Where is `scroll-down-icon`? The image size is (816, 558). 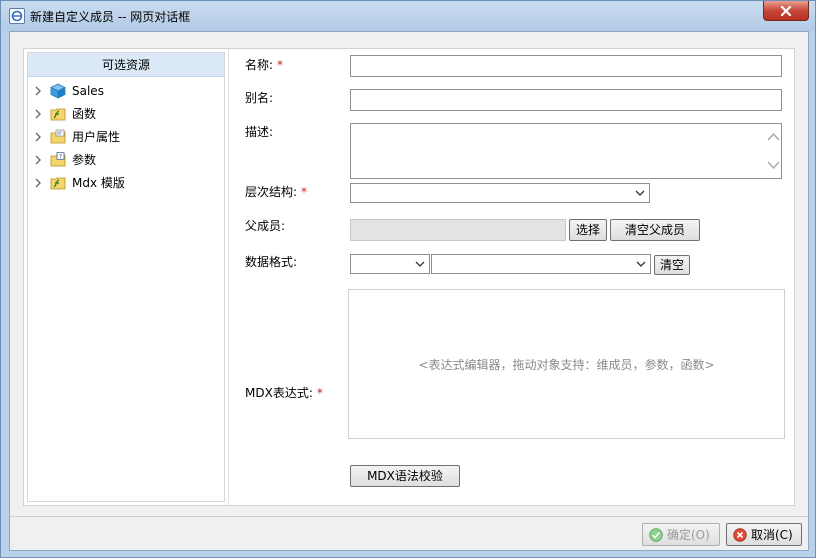
scroll-down-icon is located at coordinates (773, 165).